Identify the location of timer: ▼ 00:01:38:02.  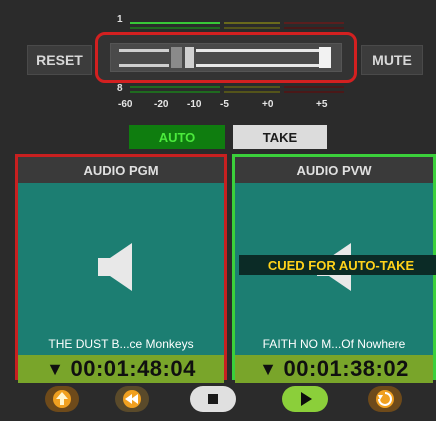
(334, 369).